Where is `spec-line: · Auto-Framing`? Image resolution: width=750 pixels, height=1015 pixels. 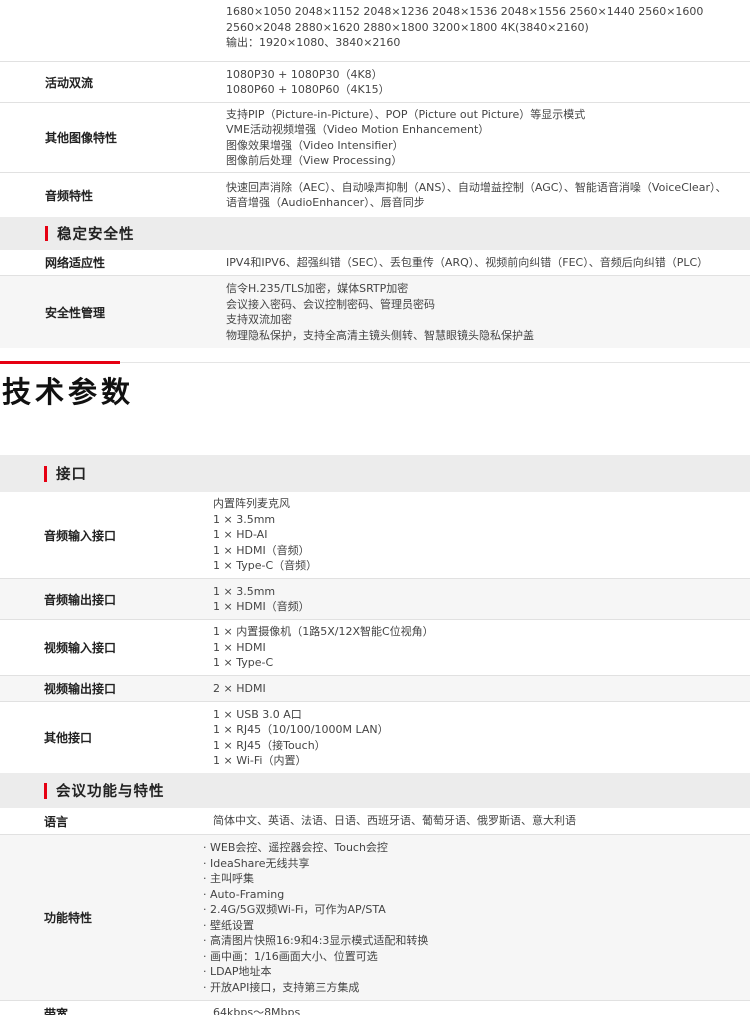 spec-line: · Auto-Framing is located at coordinates (244, 894).